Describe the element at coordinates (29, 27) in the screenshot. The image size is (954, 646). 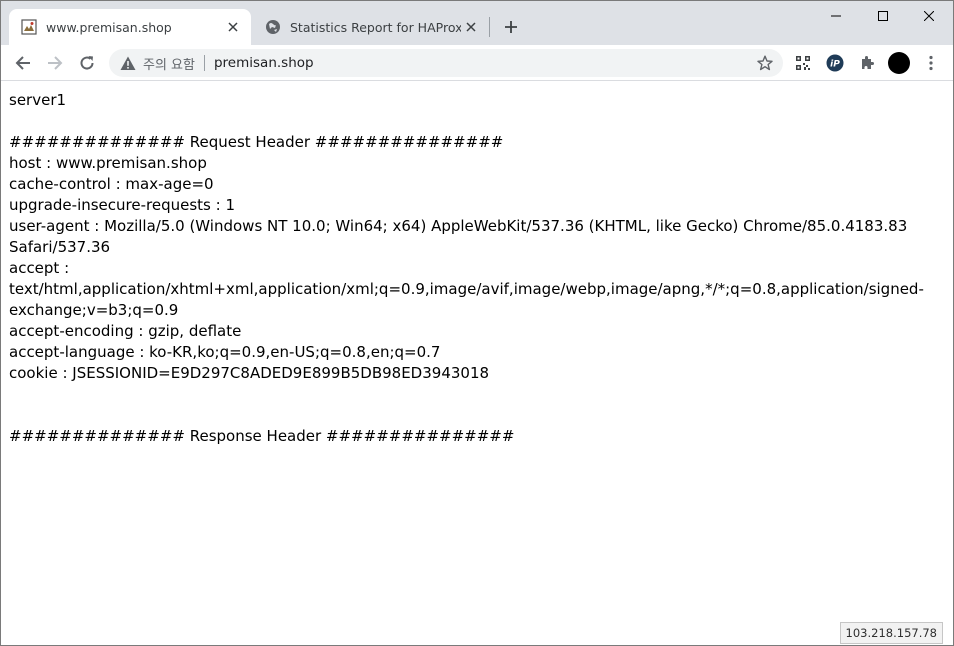
I see `site-favicon-icon` at that location.